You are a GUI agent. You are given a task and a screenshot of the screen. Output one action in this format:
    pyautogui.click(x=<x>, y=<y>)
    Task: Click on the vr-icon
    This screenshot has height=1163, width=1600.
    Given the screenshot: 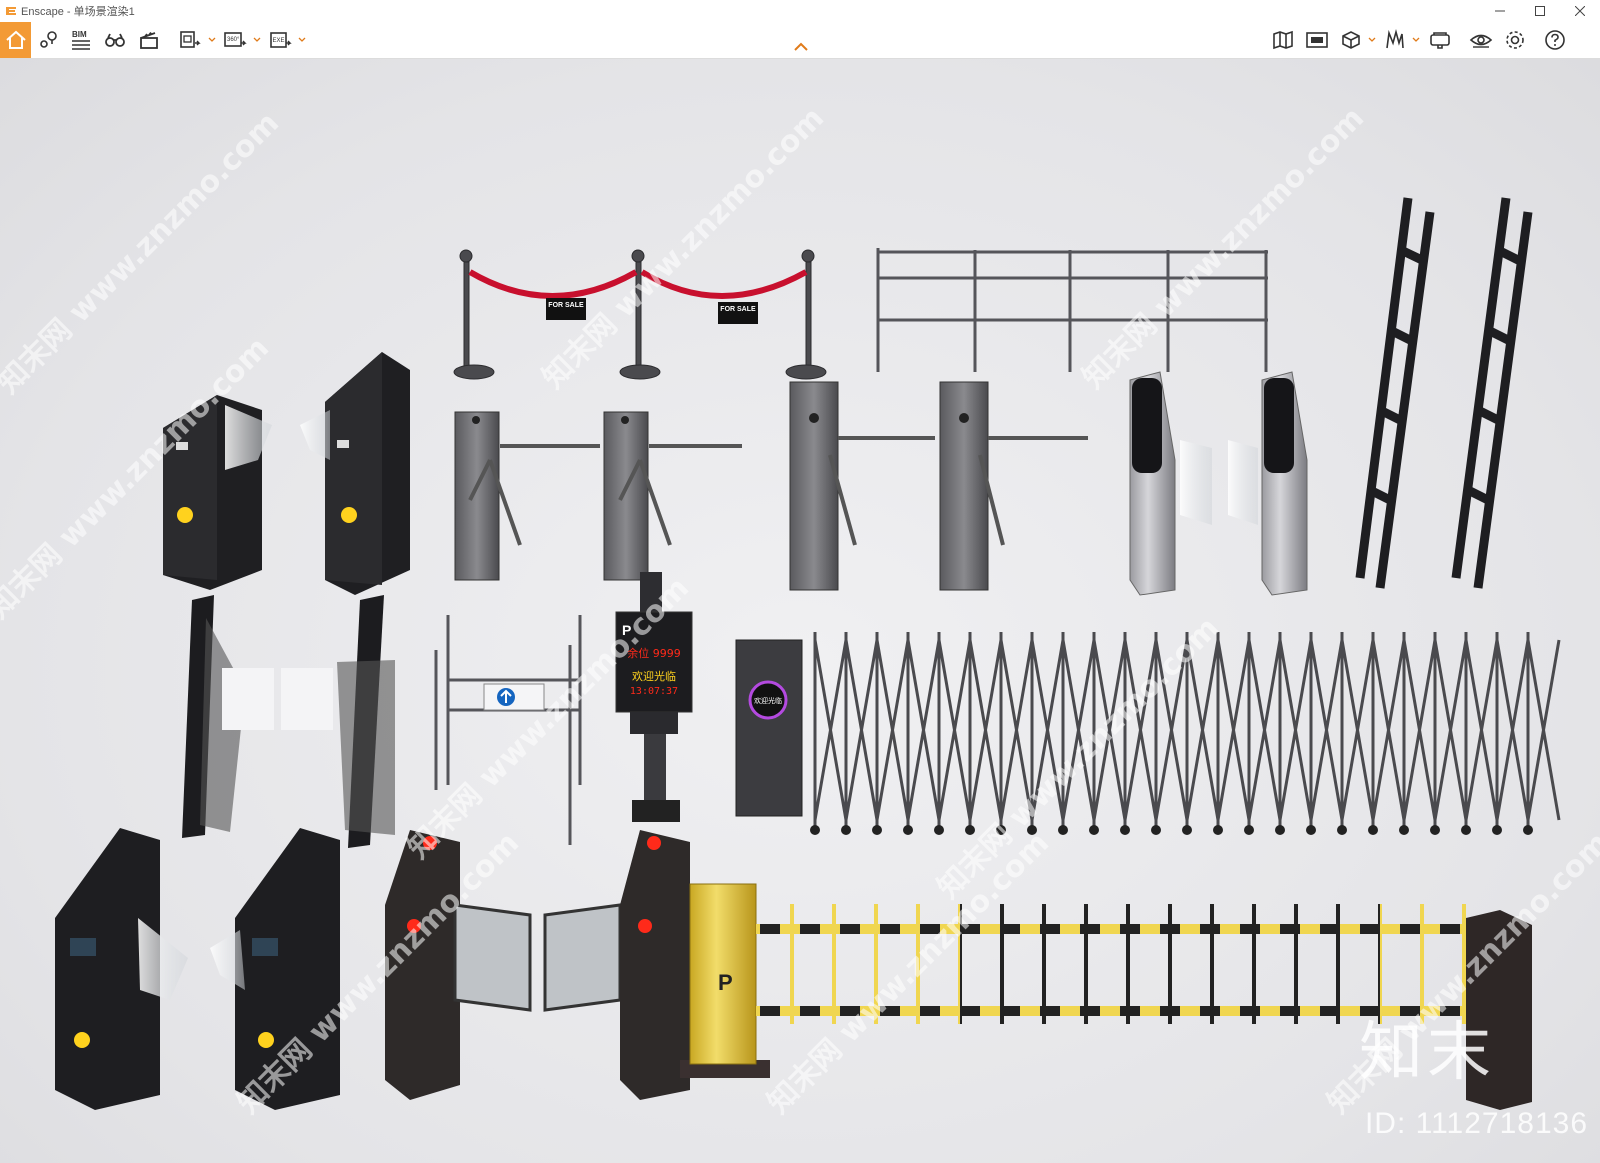 What is the action you would take?
    pyautogui.click(x=1440, y=40)
    